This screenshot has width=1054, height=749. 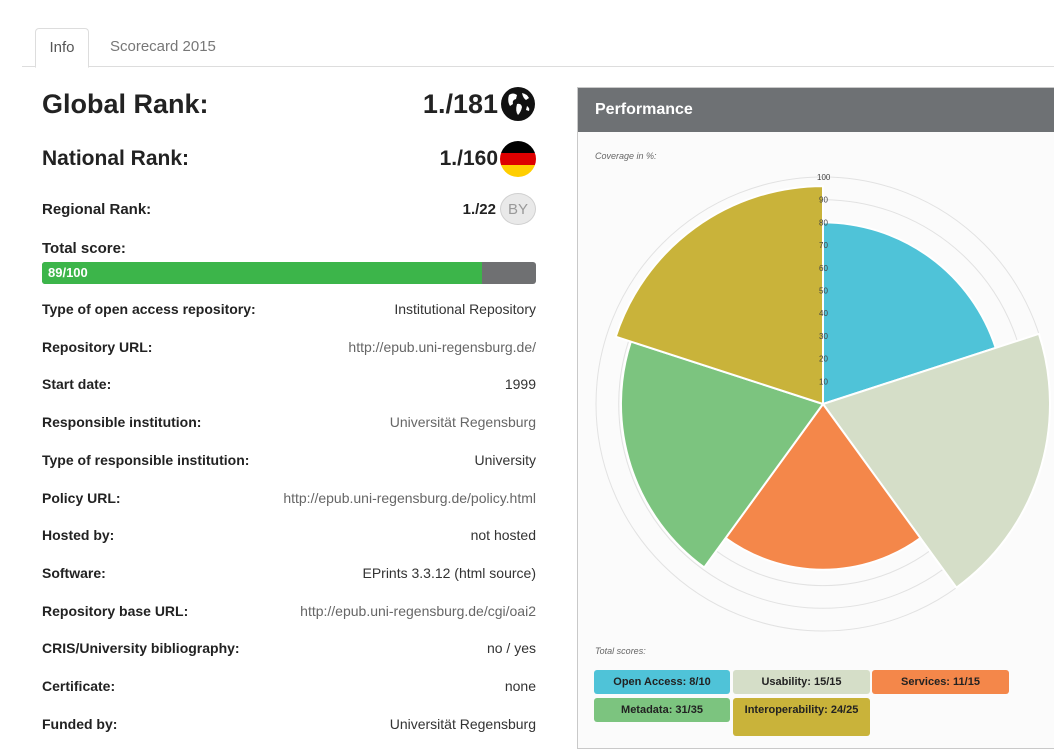 I want to click on performance-title: Performance, so click(x=816, y=110).